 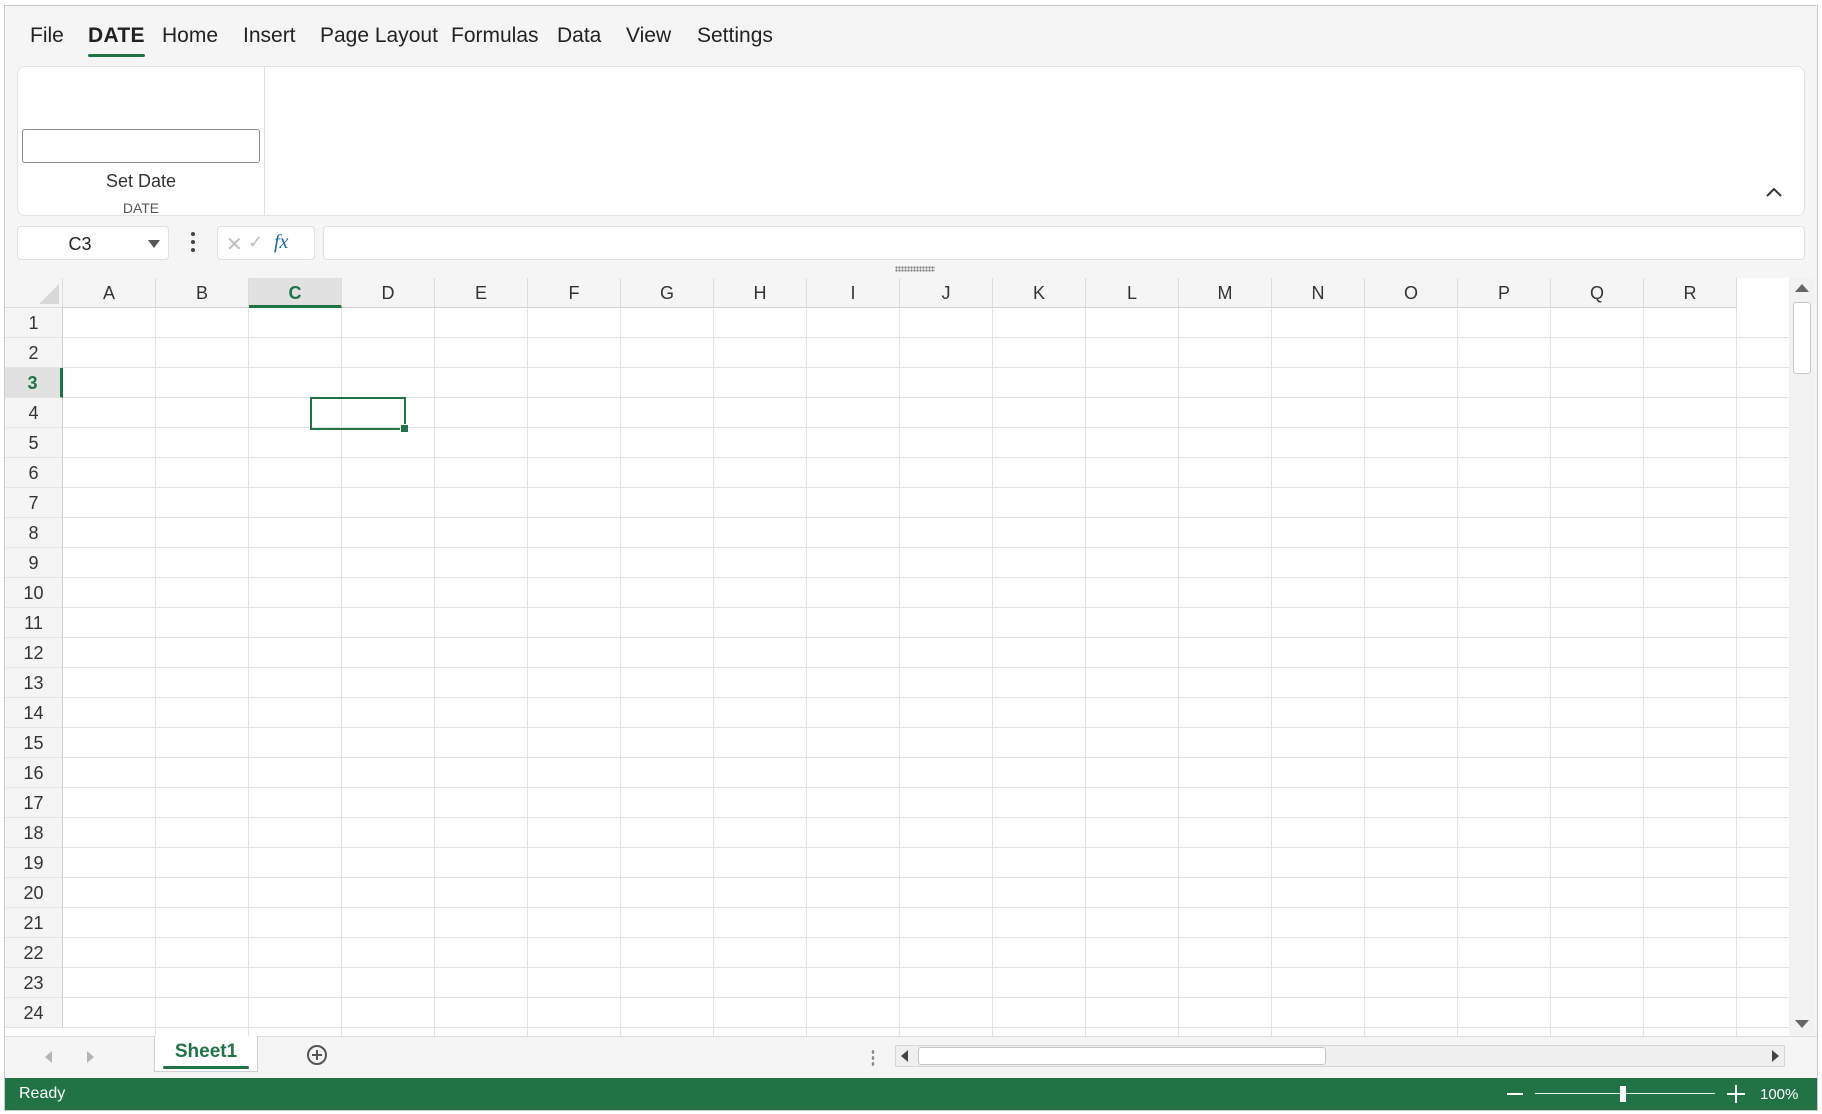 I want to click on menu-data: Data, so click(x=579, y=36).